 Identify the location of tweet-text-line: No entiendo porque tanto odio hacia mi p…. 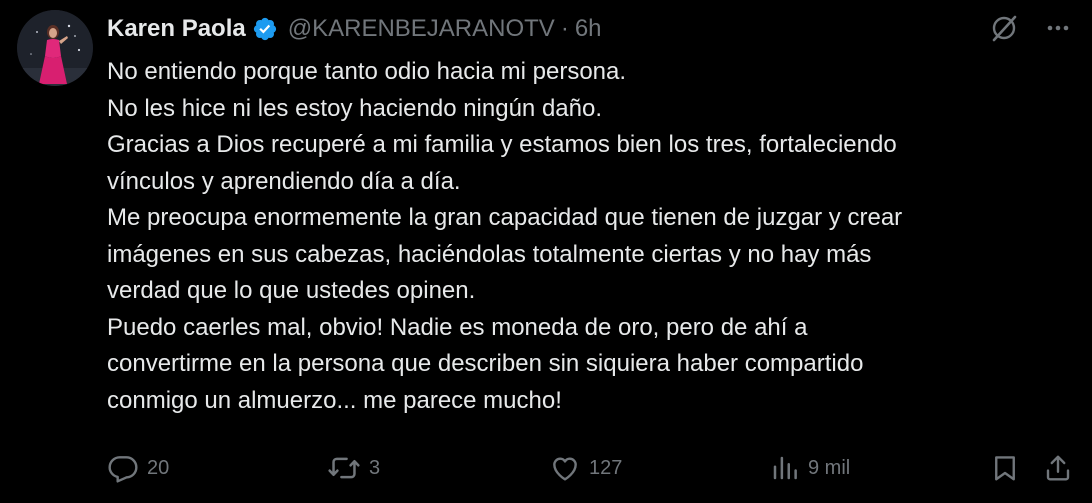
(367, 71).